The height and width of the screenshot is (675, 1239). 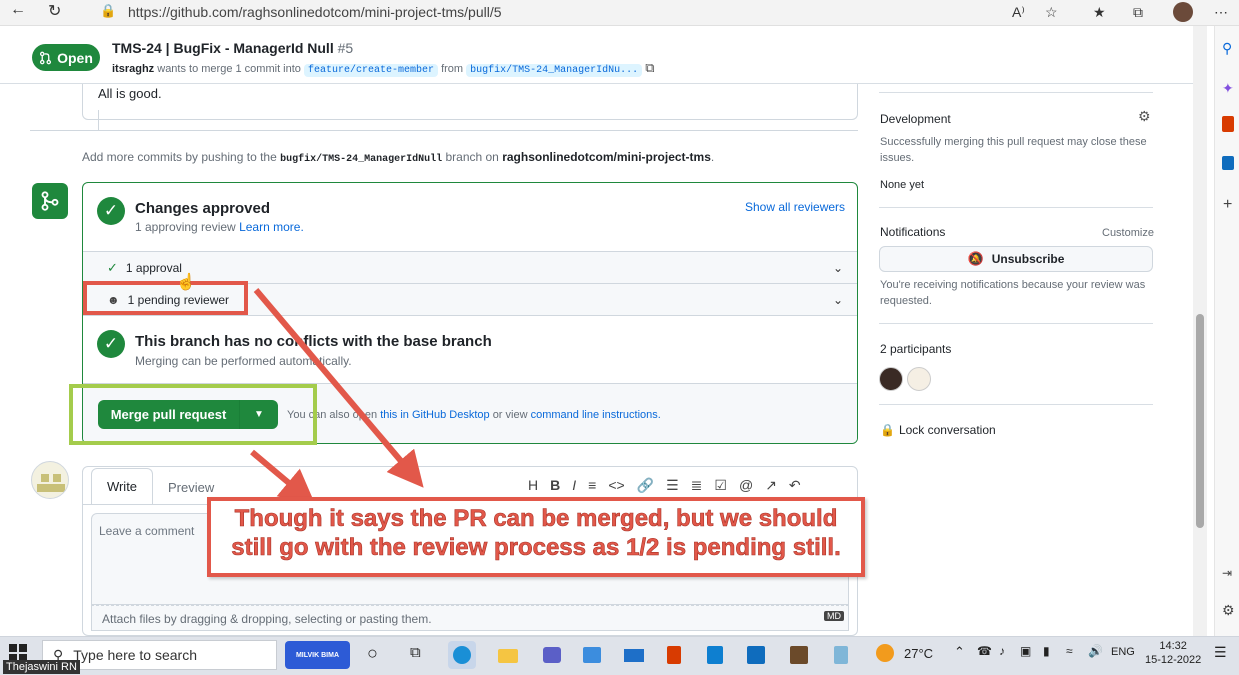 What do you see at coordinates (1046, 651) in the screenshot?
I see `battery-icon: ▮` at bounding box center [1046, 651].